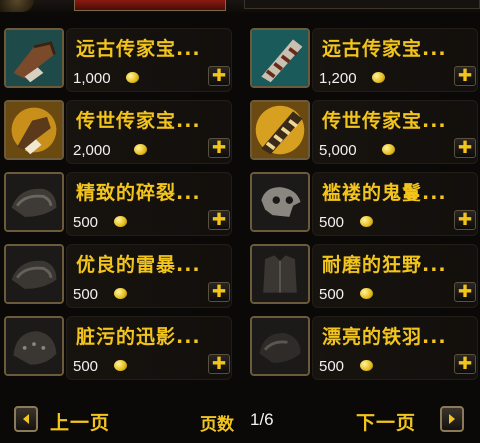  I want to click on armor-vest-icon, so click(280, 274).